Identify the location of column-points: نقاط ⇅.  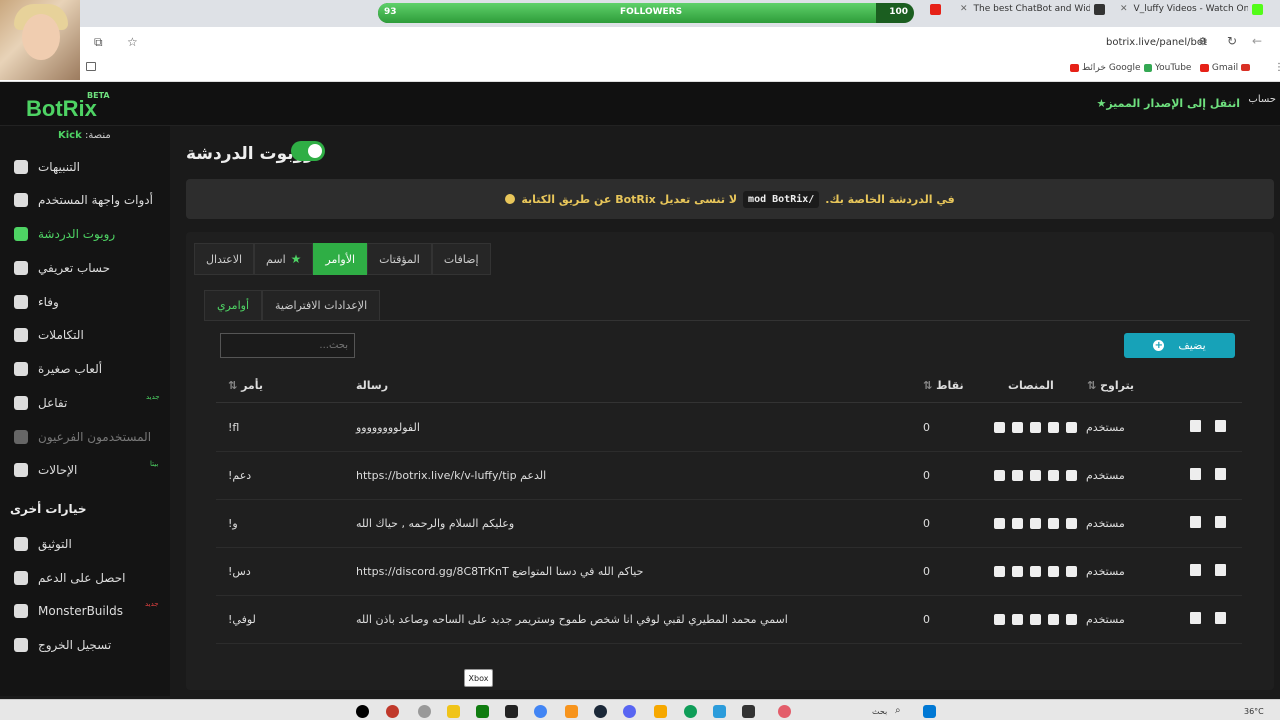
(943, 385).